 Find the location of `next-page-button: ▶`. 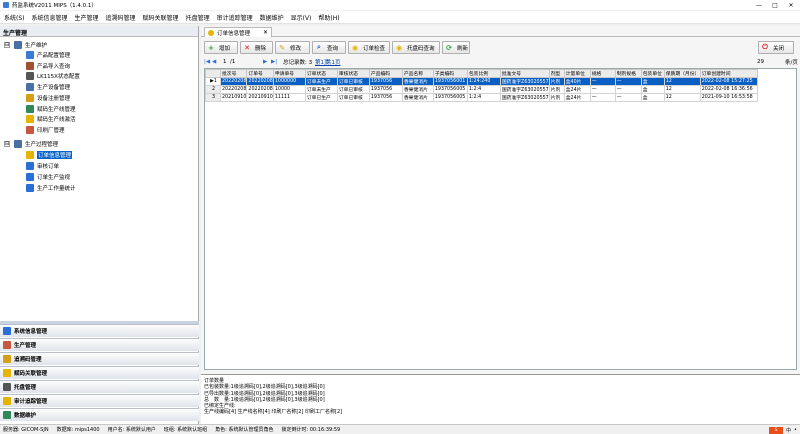

next-page-button: ▶ is located at coordinates (265, 62).